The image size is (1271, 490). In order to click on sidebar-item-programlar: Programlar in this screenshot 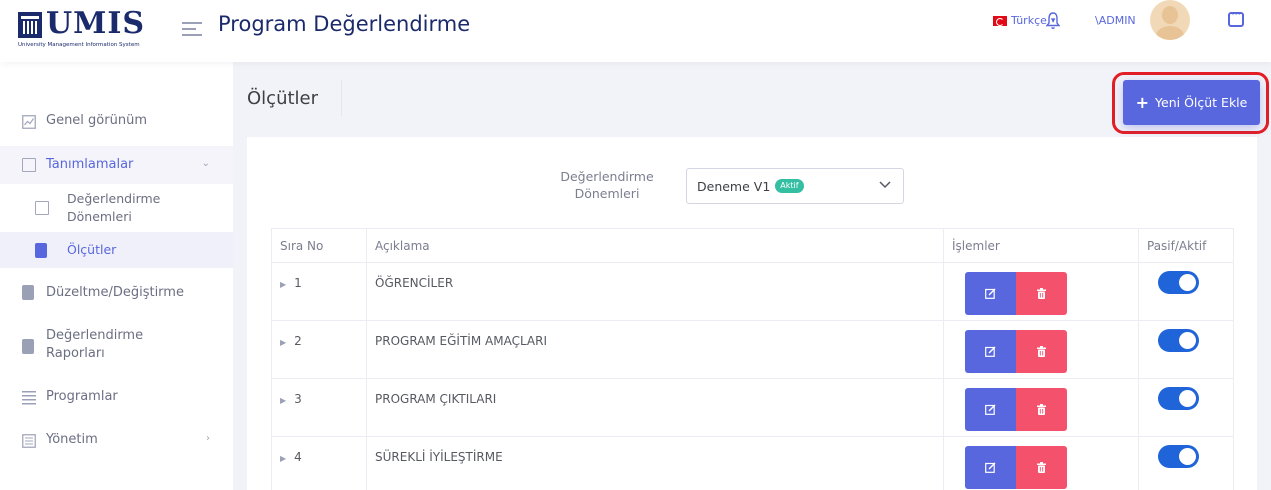, I will do `click(116, 397)`.